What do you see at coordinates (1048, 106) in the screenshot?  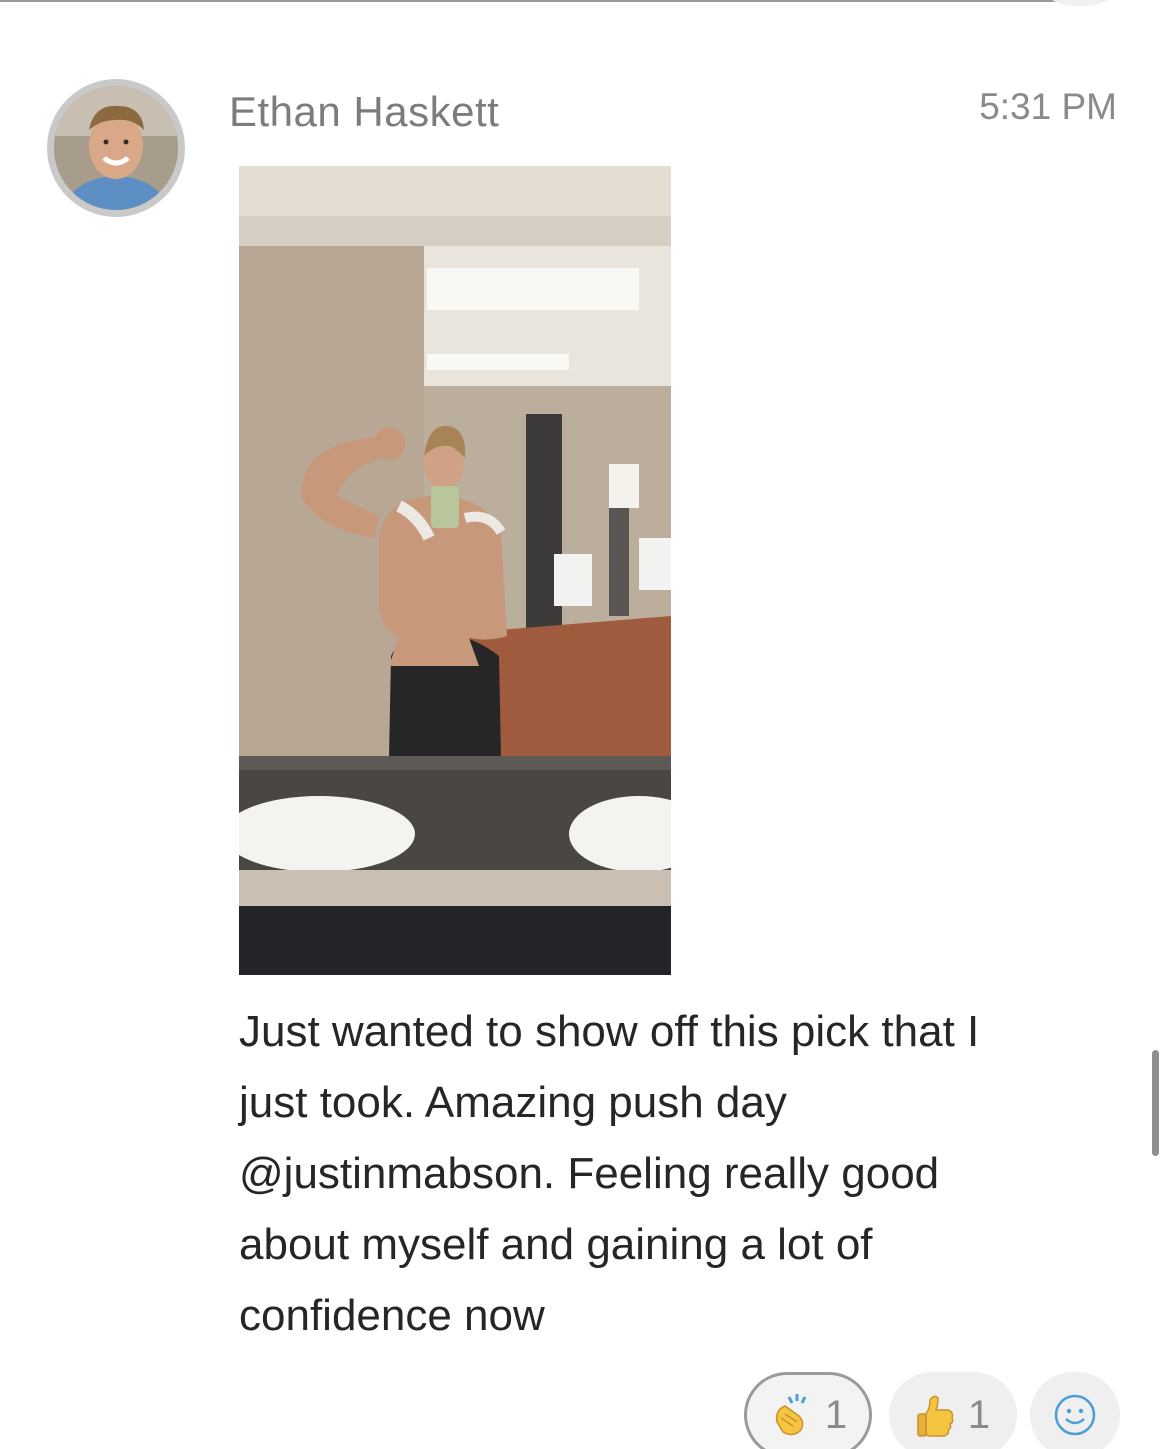 I see `message-timestamp: 5:31 PM` at bounding box center [1048, 106].